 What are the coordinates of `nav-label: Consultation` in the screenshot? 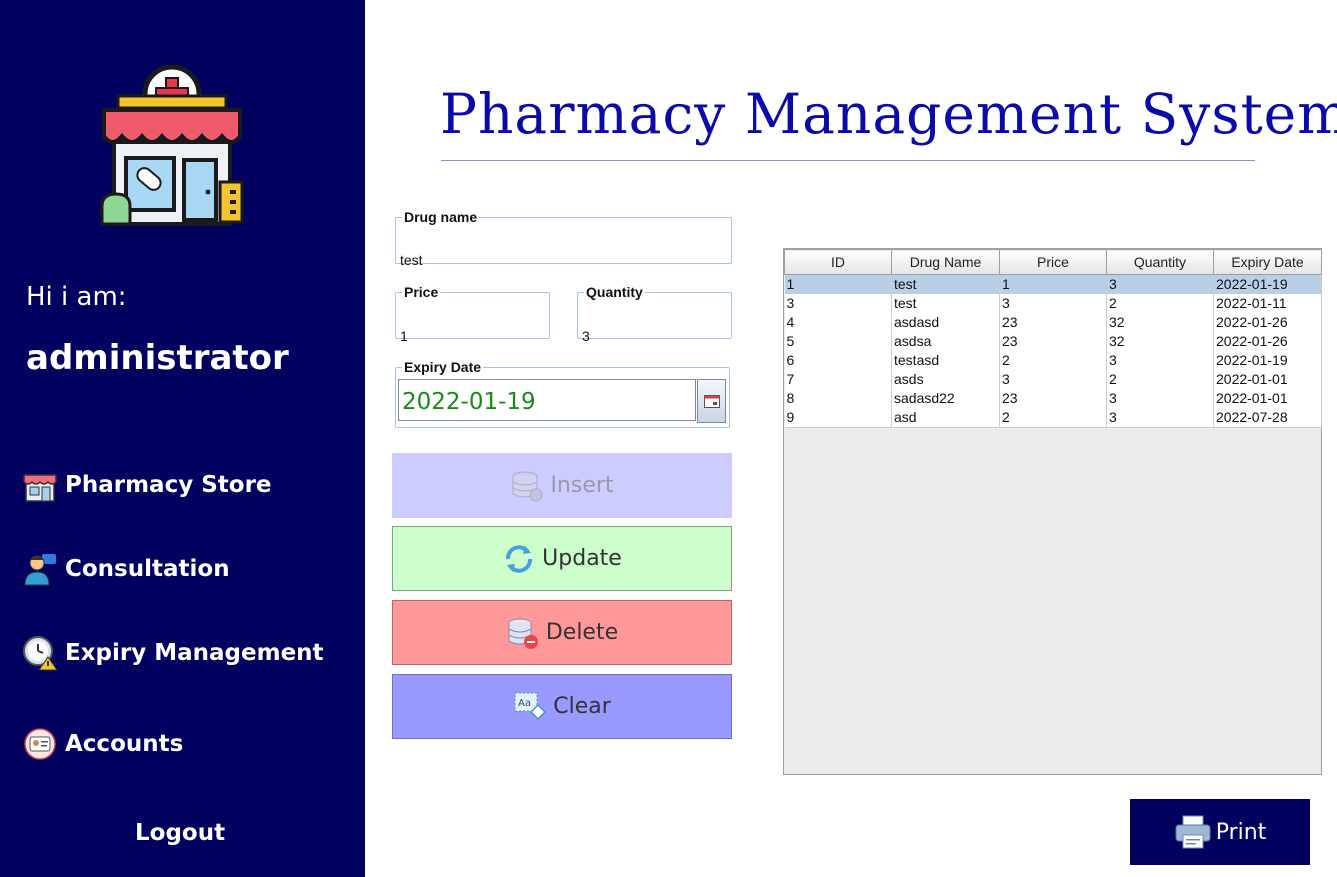 It's located at (147, 569).